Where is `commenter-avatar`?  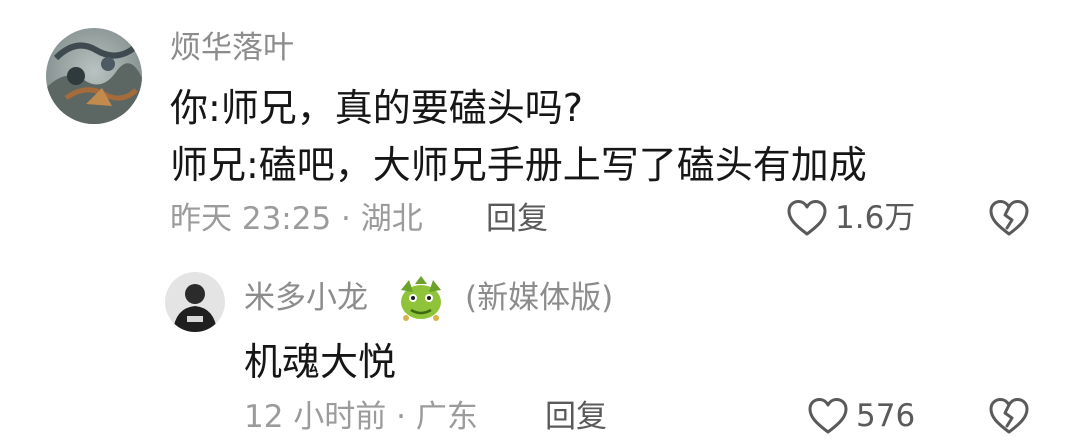 commenter-avatar is located at coordinates (94, 76).